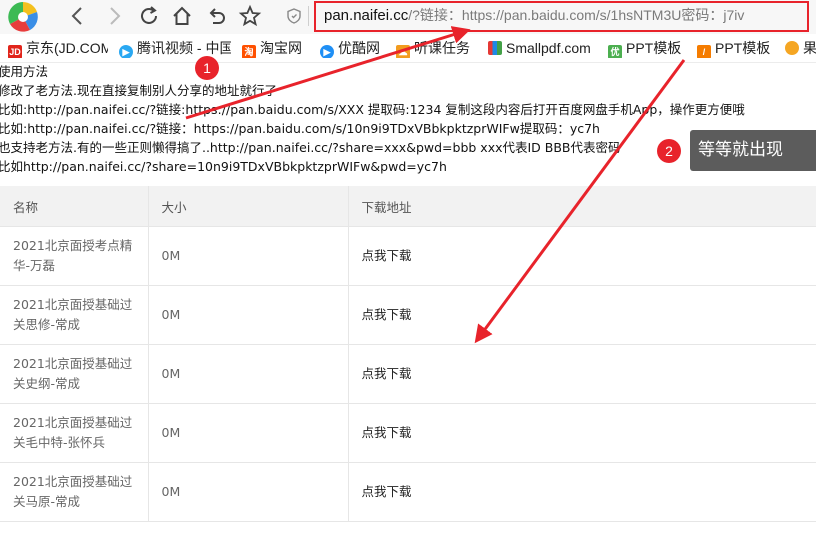  What do you see at coordinates (24, 71) in the screenshot?
I see `instruction-title: 使用方法` at bounding box center [24, 71].